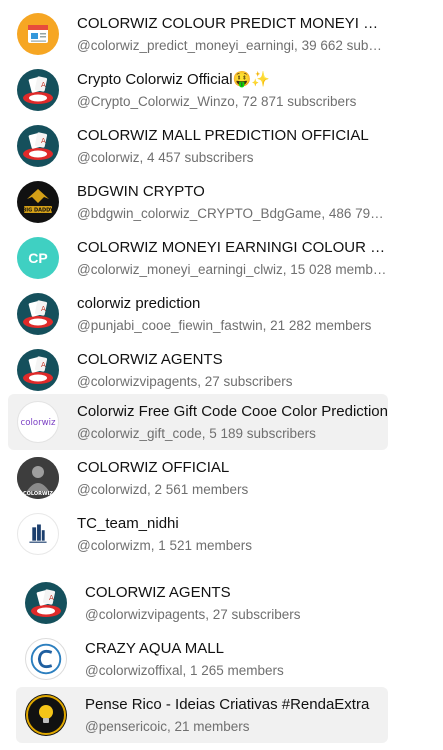 The height and width of the screenshot is (750, 443). Describe the element at coordinates (46, 715) in the screenshot. I see `lightbulb-logo` at that location.